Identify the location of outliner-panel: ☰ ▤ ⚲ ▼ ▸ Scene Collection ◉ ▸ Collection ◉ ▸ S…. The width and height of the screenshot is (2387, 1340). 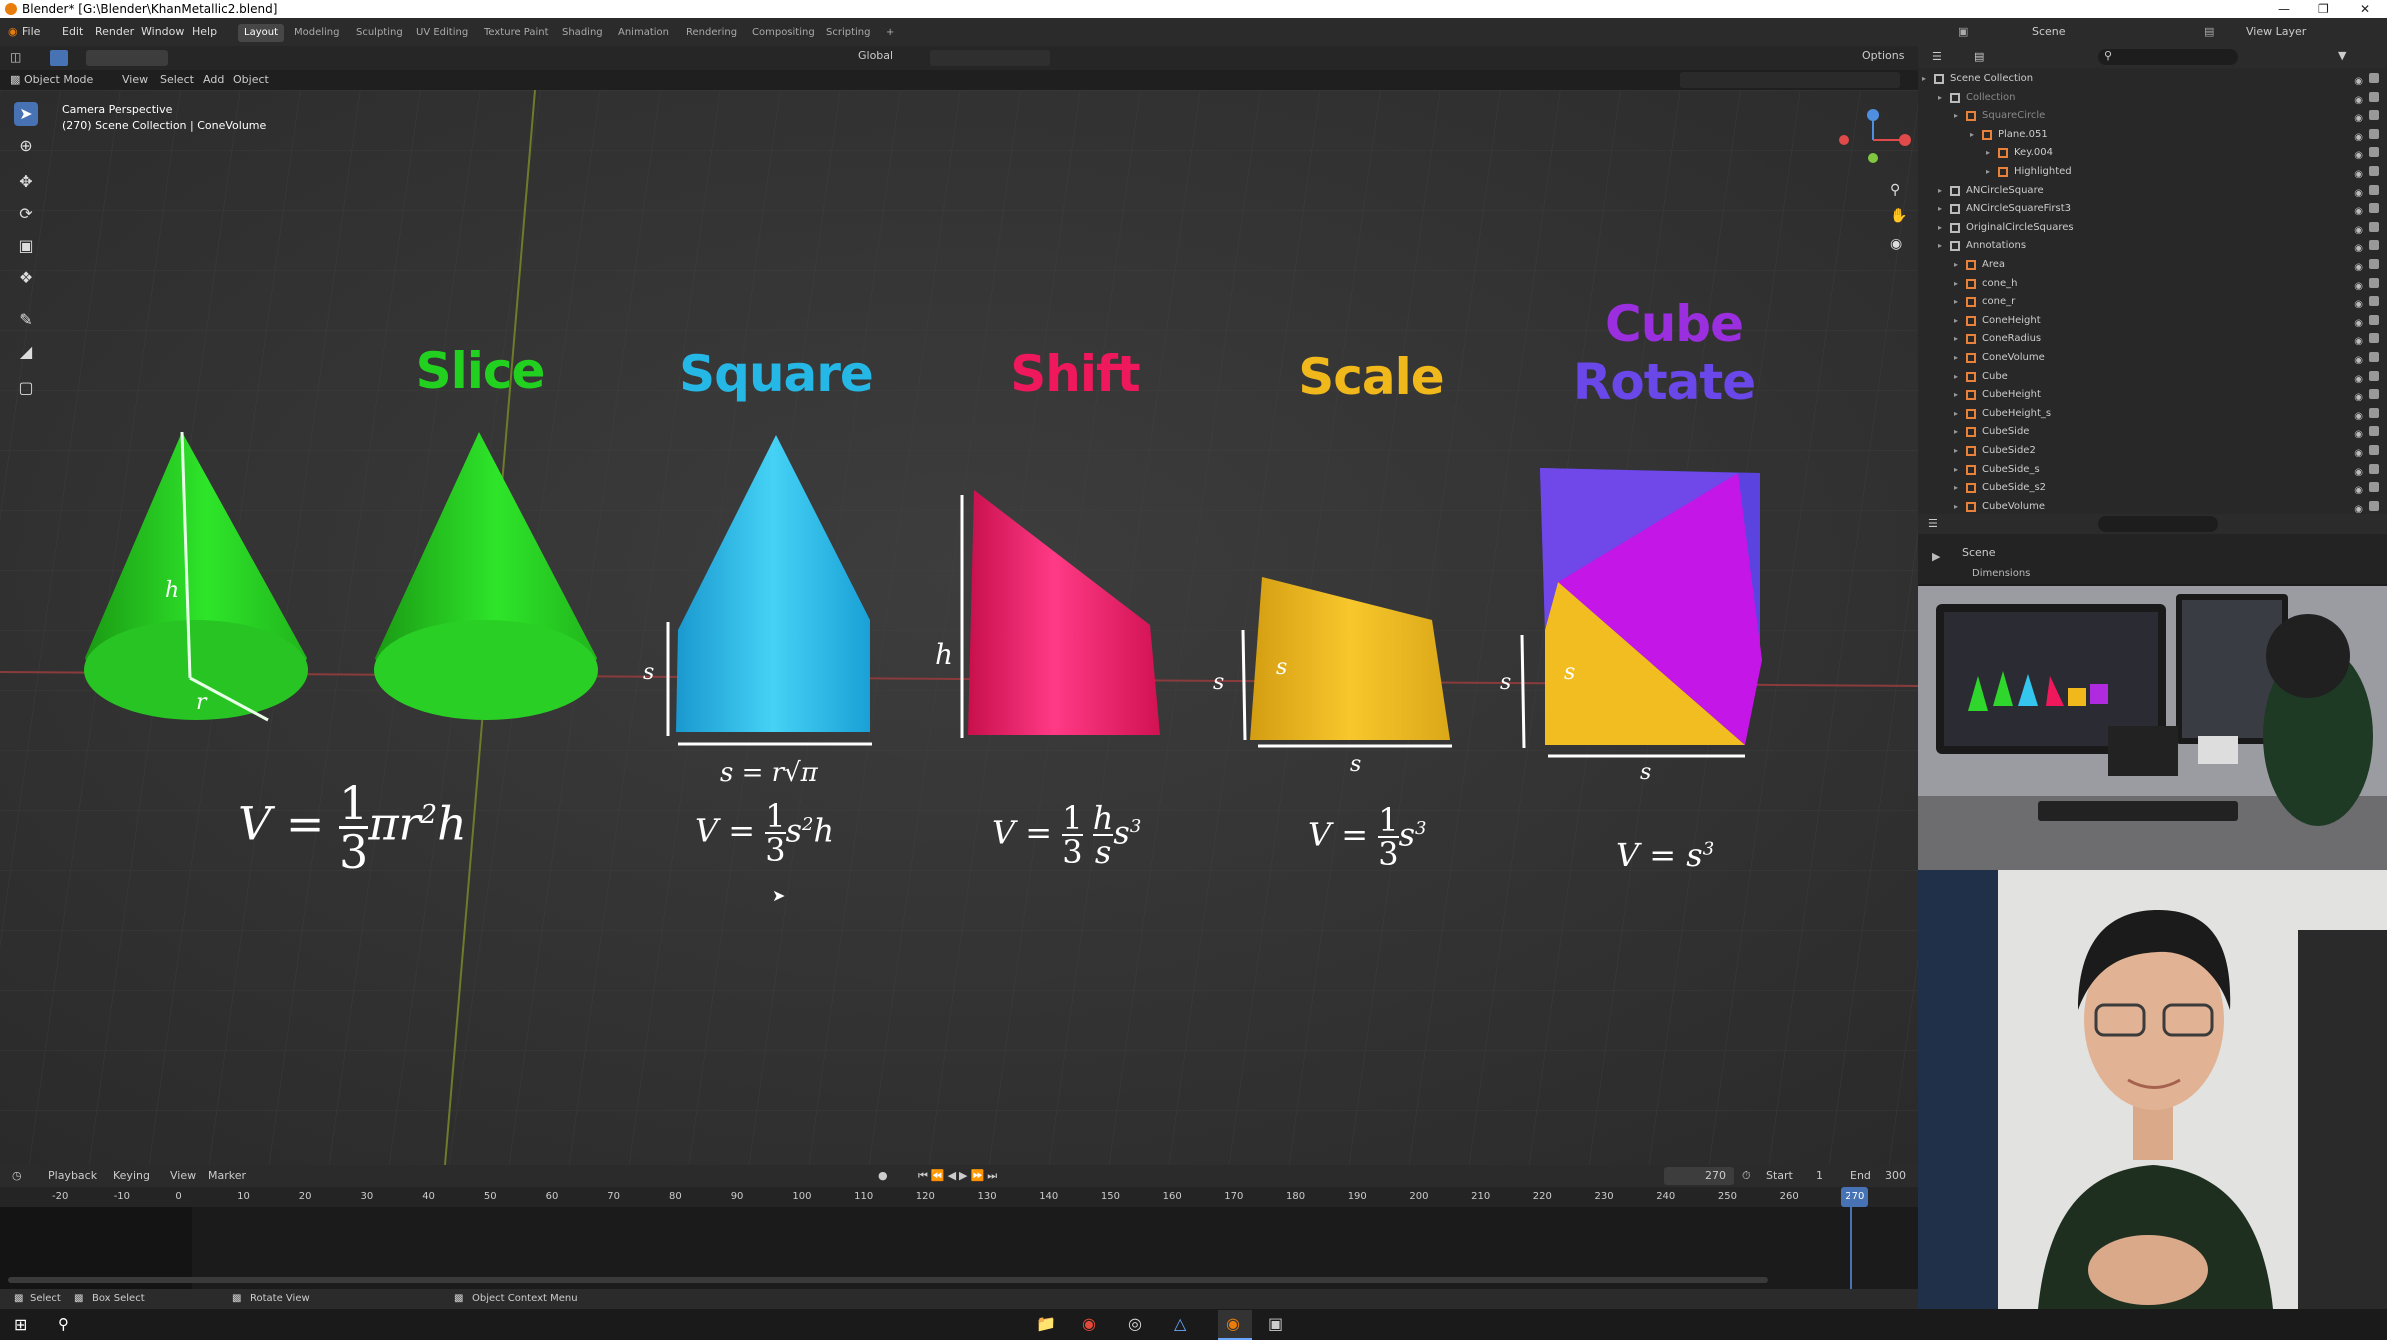
(2152, 280).